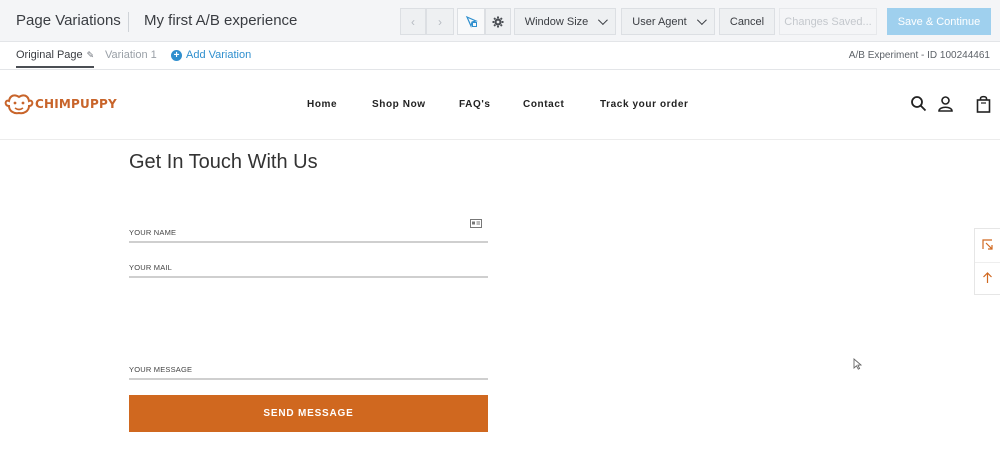 This screenshot has height=457, width=1000. Describe the element at coordinates (476, 223) in the screenshot. I see `contact-card-icon` at that location.